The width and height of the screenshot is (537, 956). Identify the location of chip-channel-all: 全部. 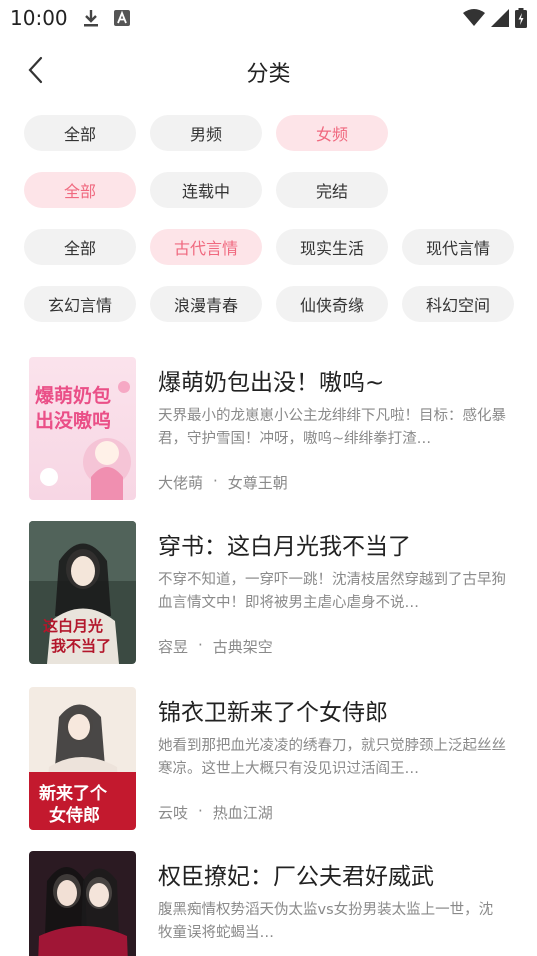
(80, 133).